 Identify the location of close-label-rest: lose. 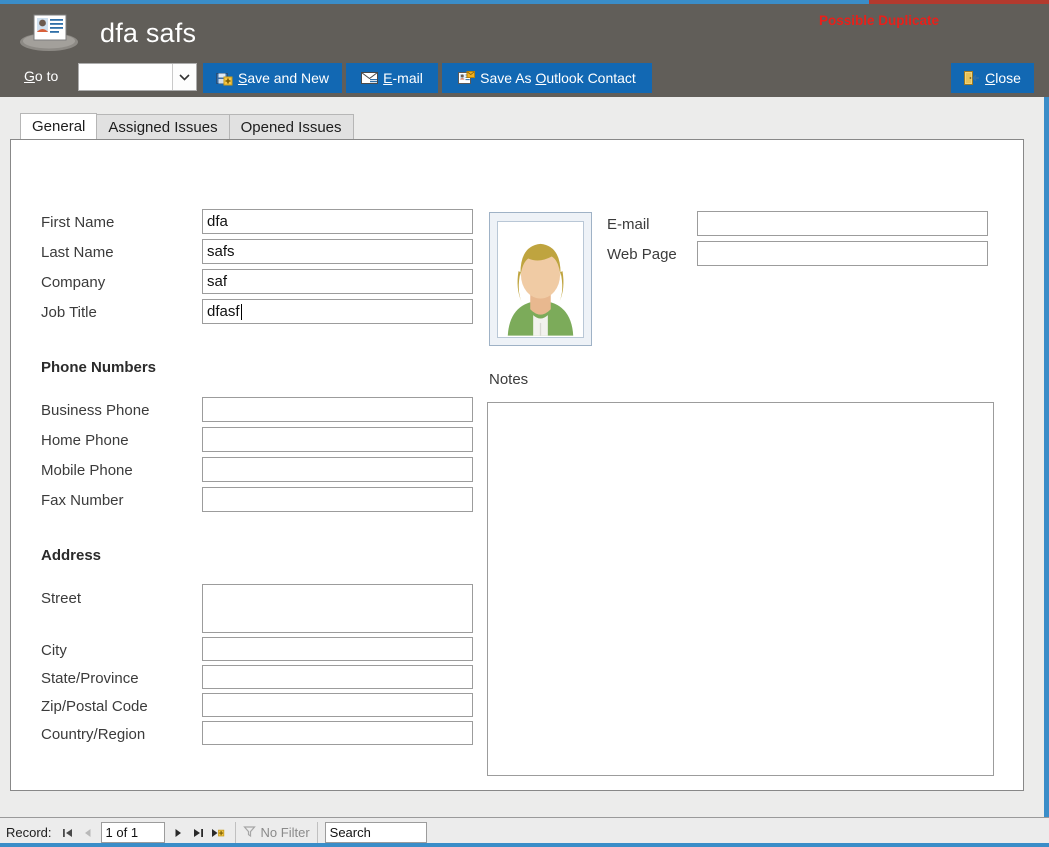
(1008, 78).